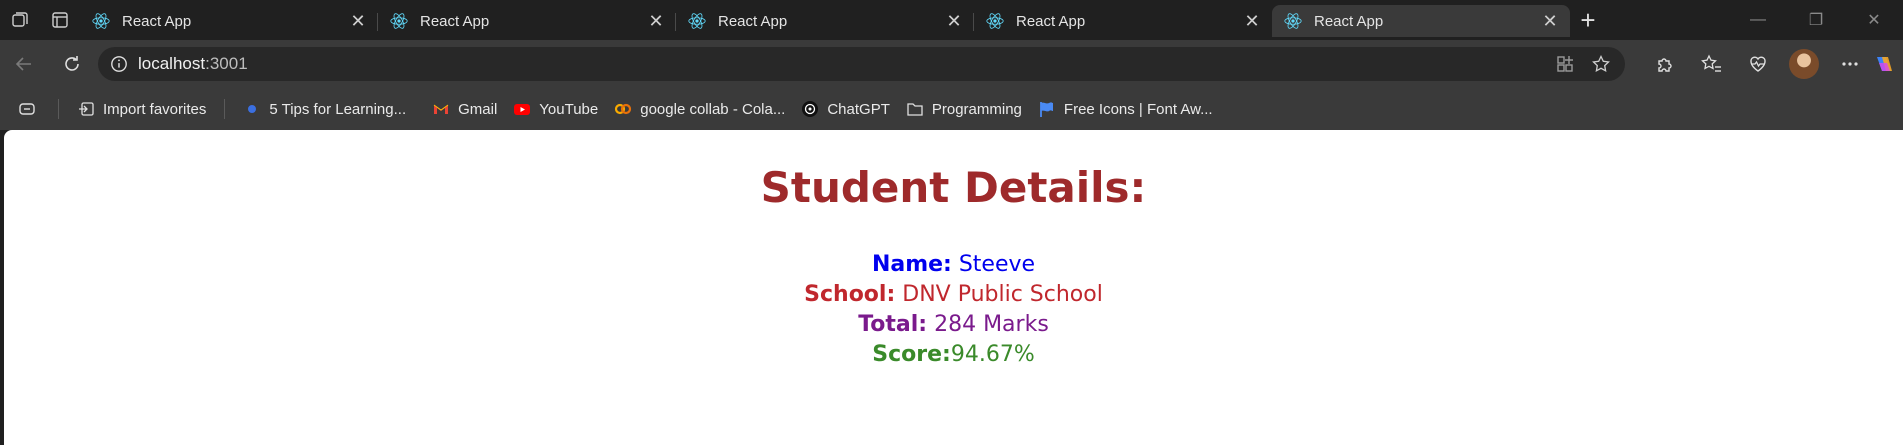  I want to click on tab-actions-button, so click(60, 20).